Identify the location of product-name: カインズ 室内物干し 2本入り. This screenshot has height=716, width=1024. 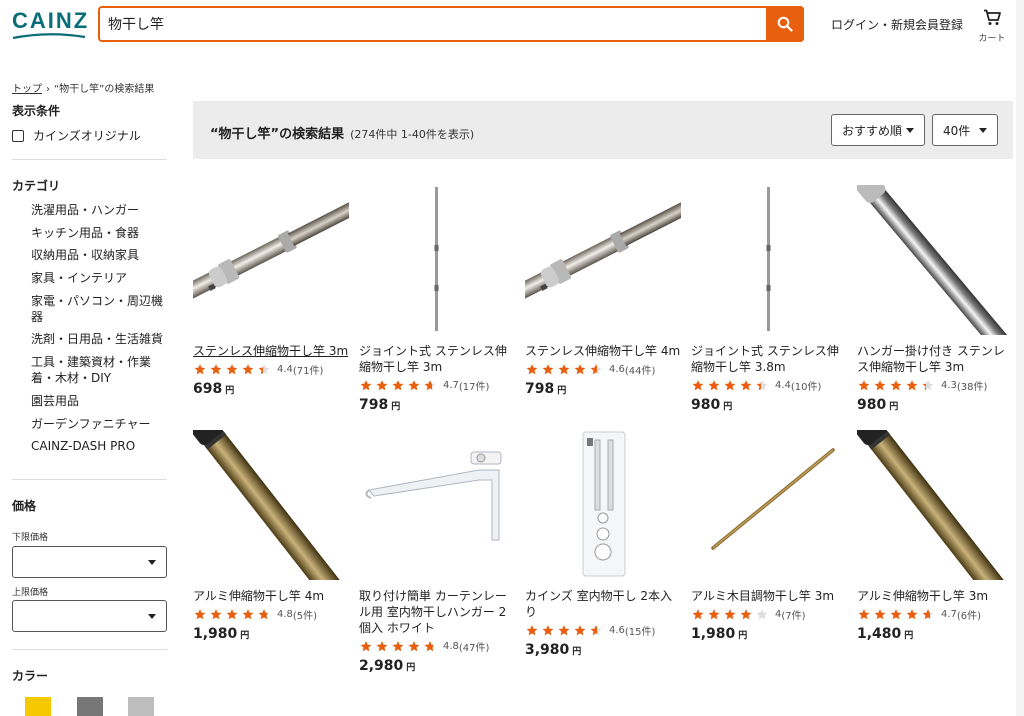
(603, 604).